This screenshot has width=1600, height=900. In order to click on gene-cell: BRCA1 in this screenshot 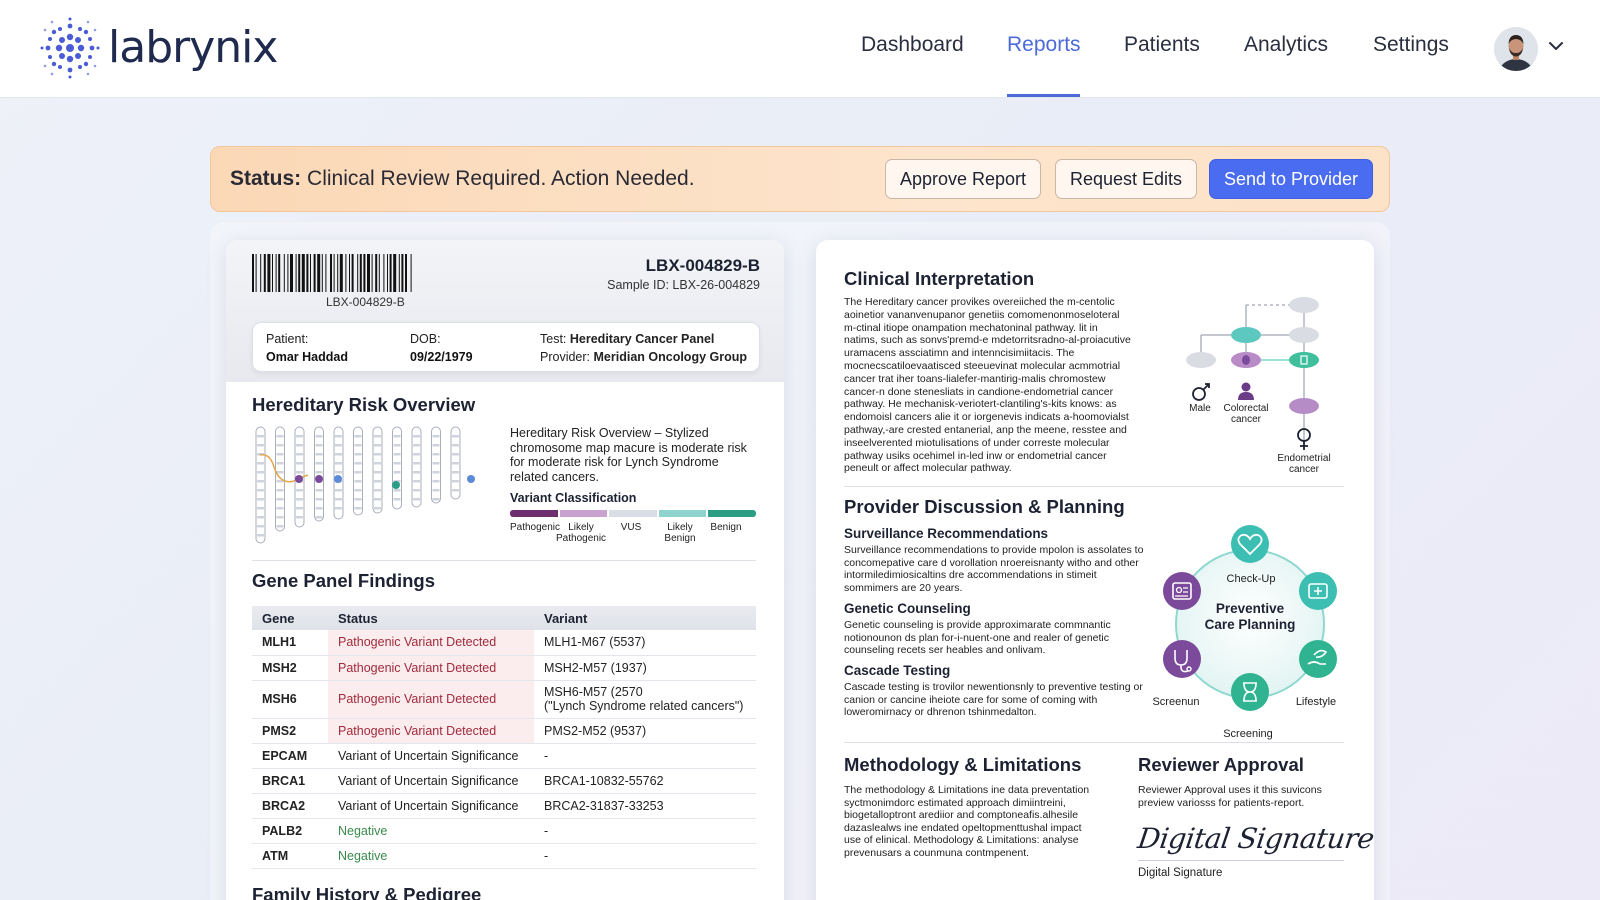, I will do `click(290, 781)`.